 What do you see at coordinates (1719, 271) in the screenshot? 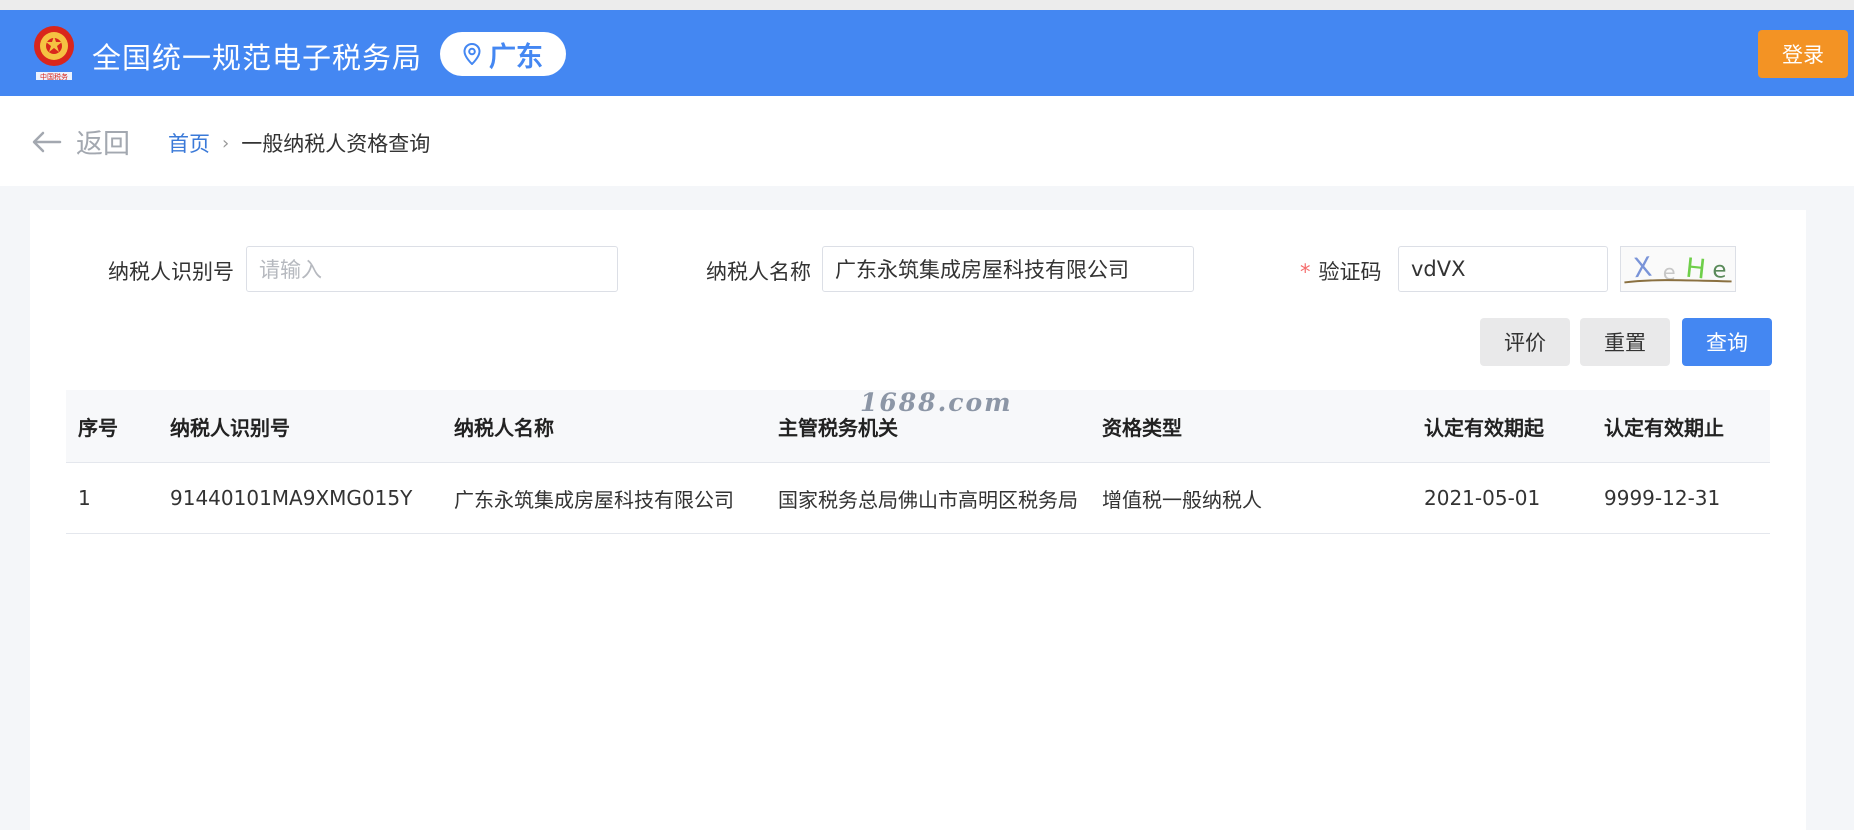
I see `captcha-char: e` at bounding box center [1719, 271].